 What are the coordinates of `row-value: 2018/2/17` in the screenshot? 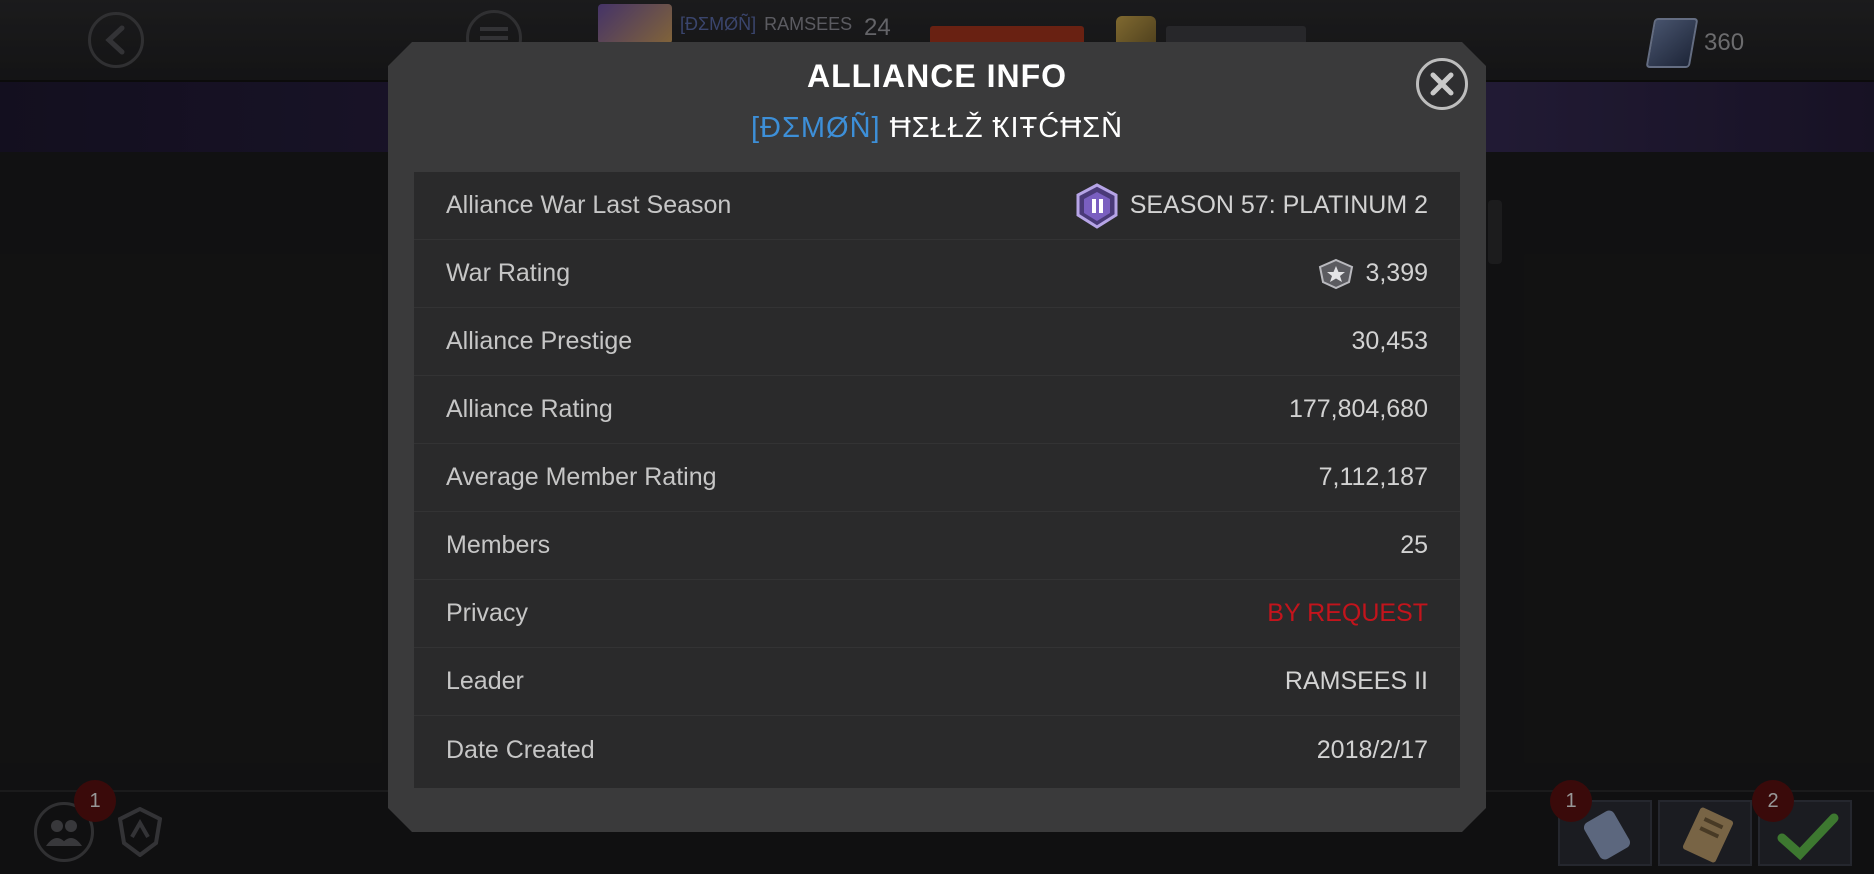 It's located at (1372, 749).